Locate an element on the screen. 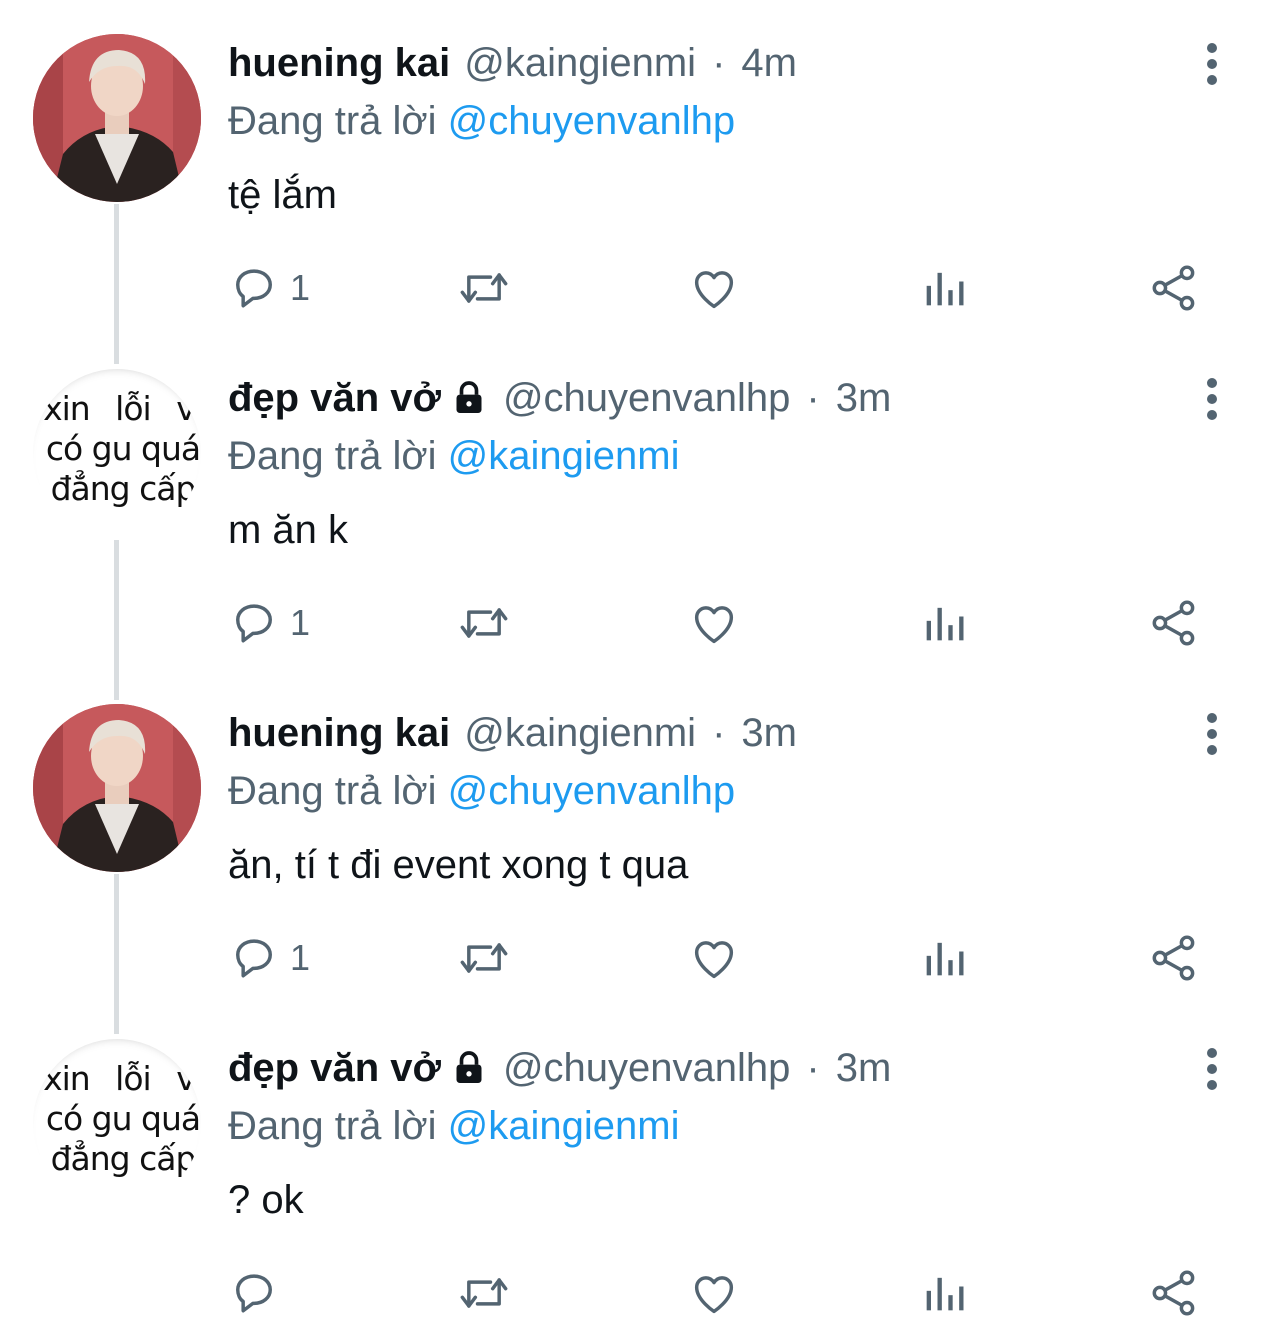 The image size is (1280, 1340). action-bar is located at coordinates (640, 1295).